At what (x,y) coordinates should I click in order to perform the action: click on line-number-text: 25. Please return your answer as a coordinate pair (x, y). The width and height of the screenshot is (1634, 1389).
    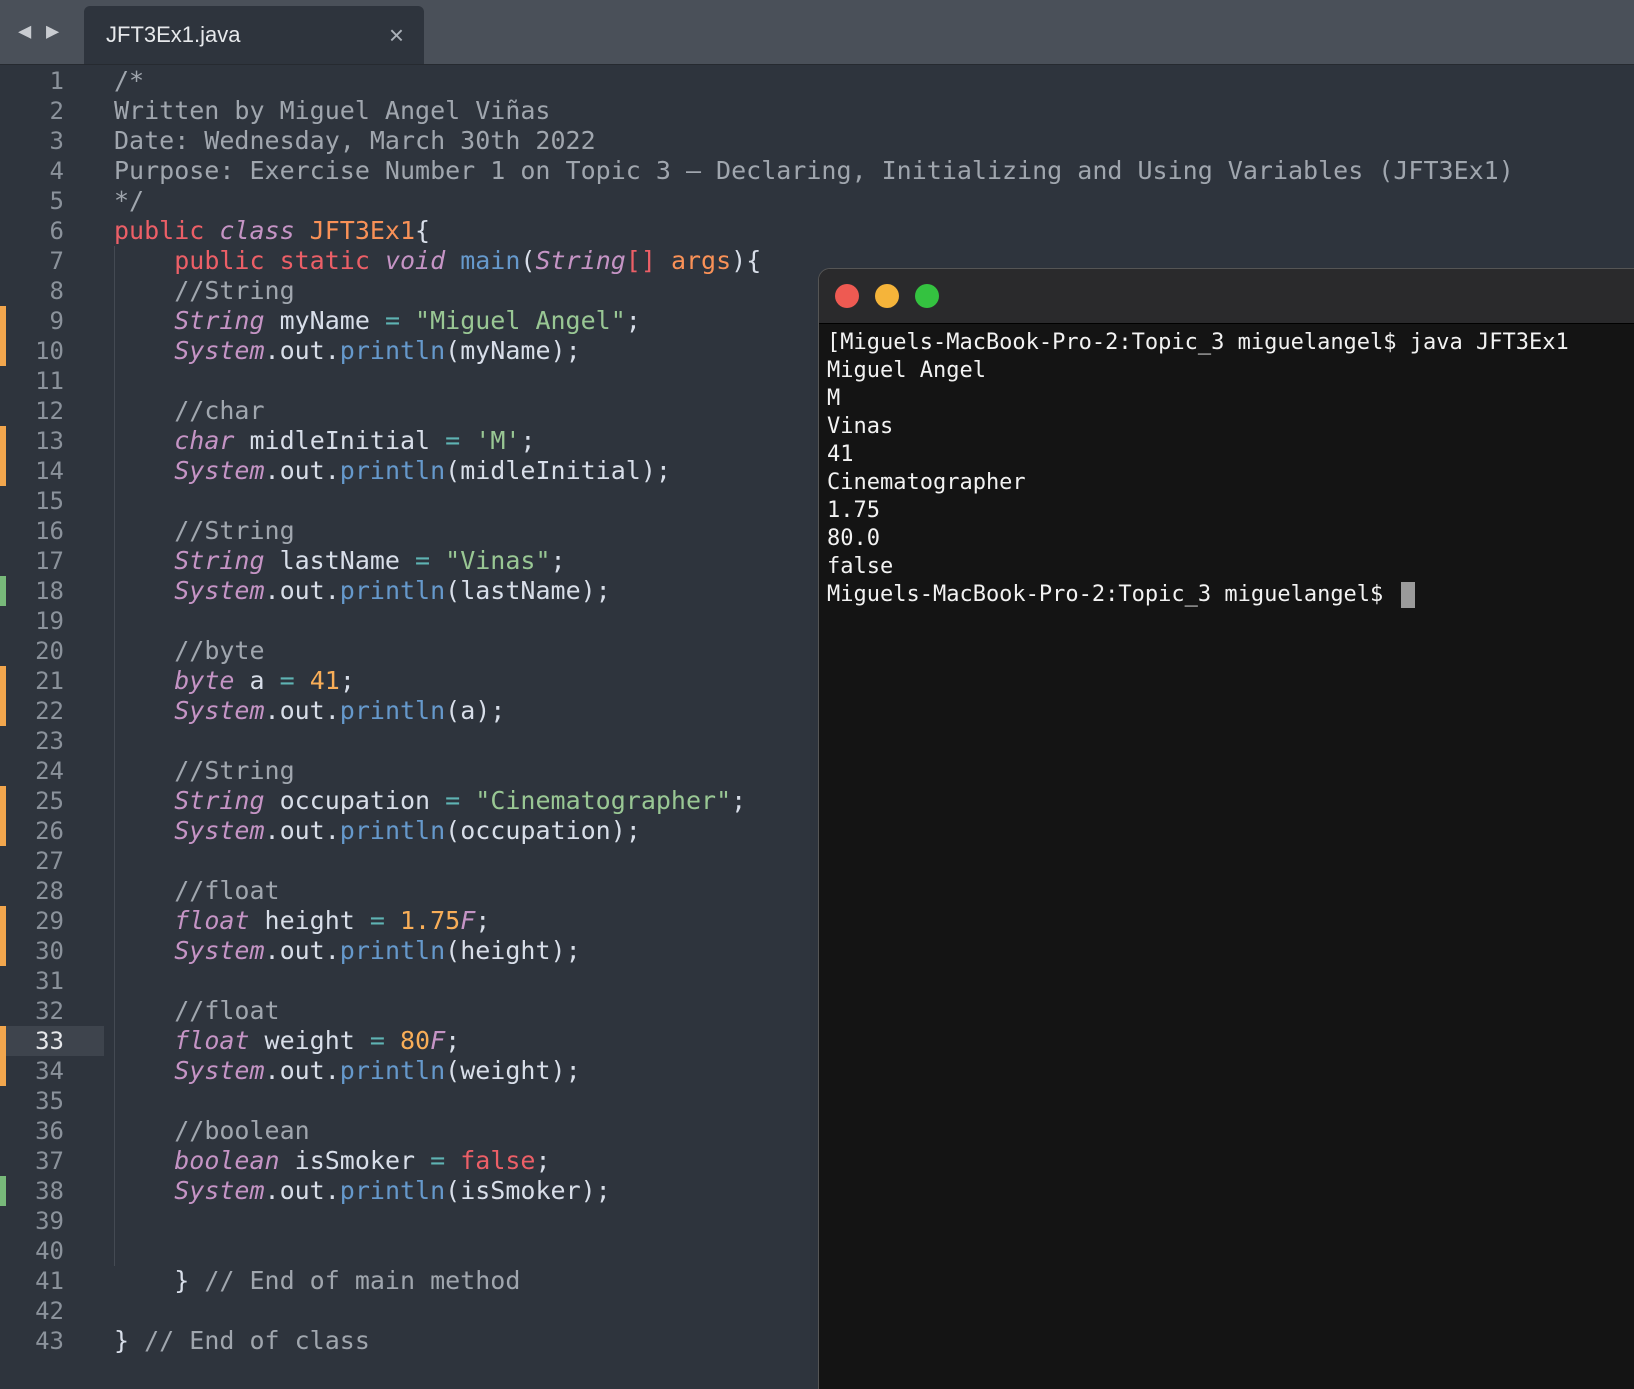
    Looking at the image, I should click on (49, 801).